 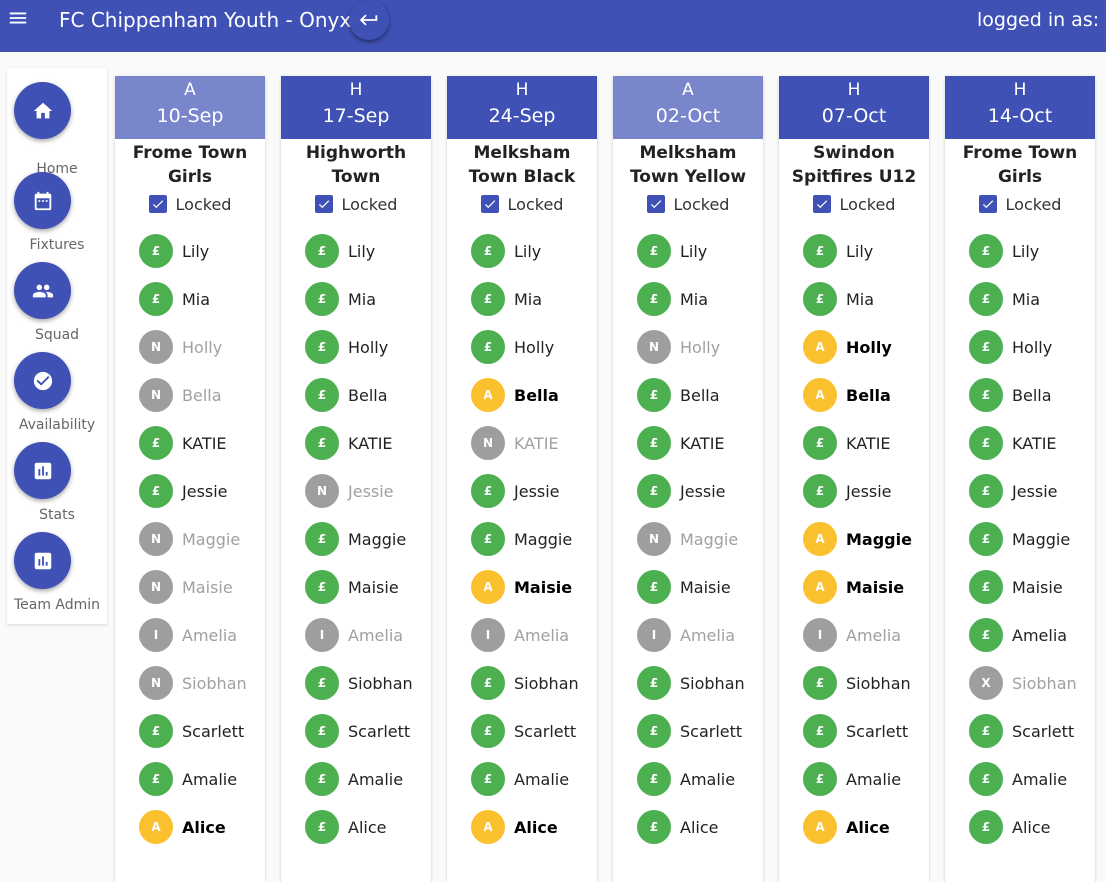 What do you see at coordinates (688, 107) in the screenshot?
I see `fixture-header: A 02-Oct` at bounding box center [688, 107].